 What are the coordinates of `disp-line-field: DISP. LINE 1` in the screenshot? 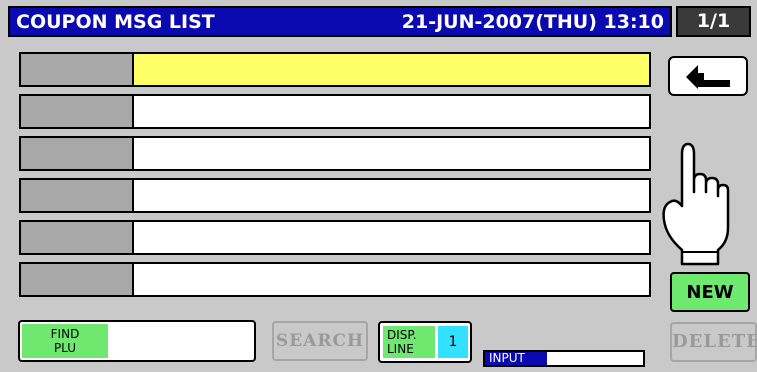 It's located at (425, 342).